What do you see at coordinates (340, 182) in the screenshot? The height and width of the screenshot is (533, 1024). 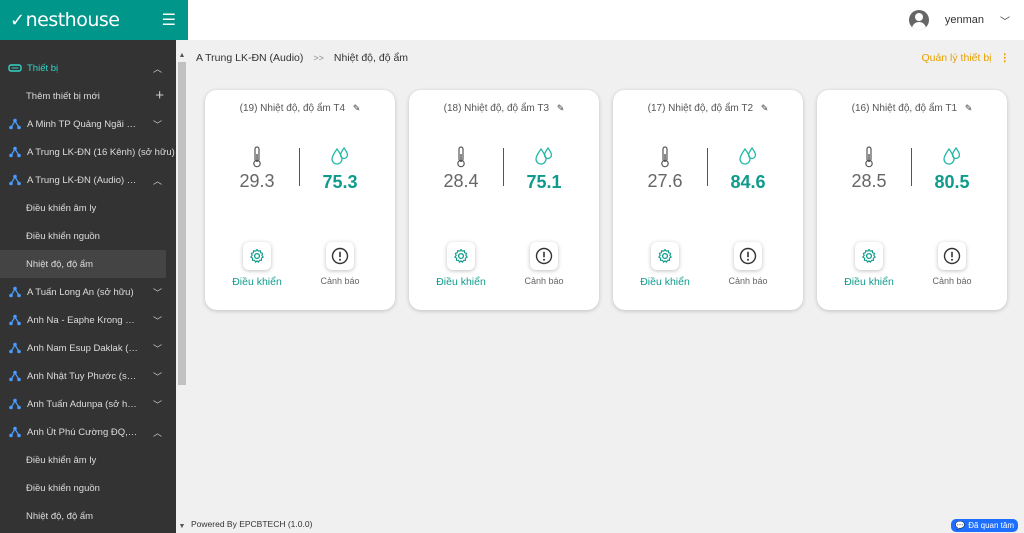 I see `humidity-value: 75.3` at bounding box center [340, 182].